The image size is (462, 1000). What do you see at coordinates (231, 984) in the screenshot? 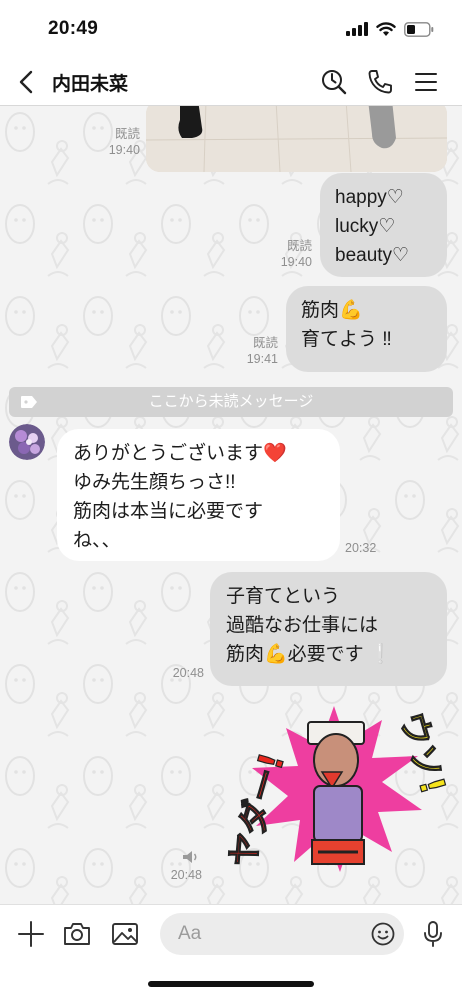
I see `home-indicator` at bounding box center [231, 984].